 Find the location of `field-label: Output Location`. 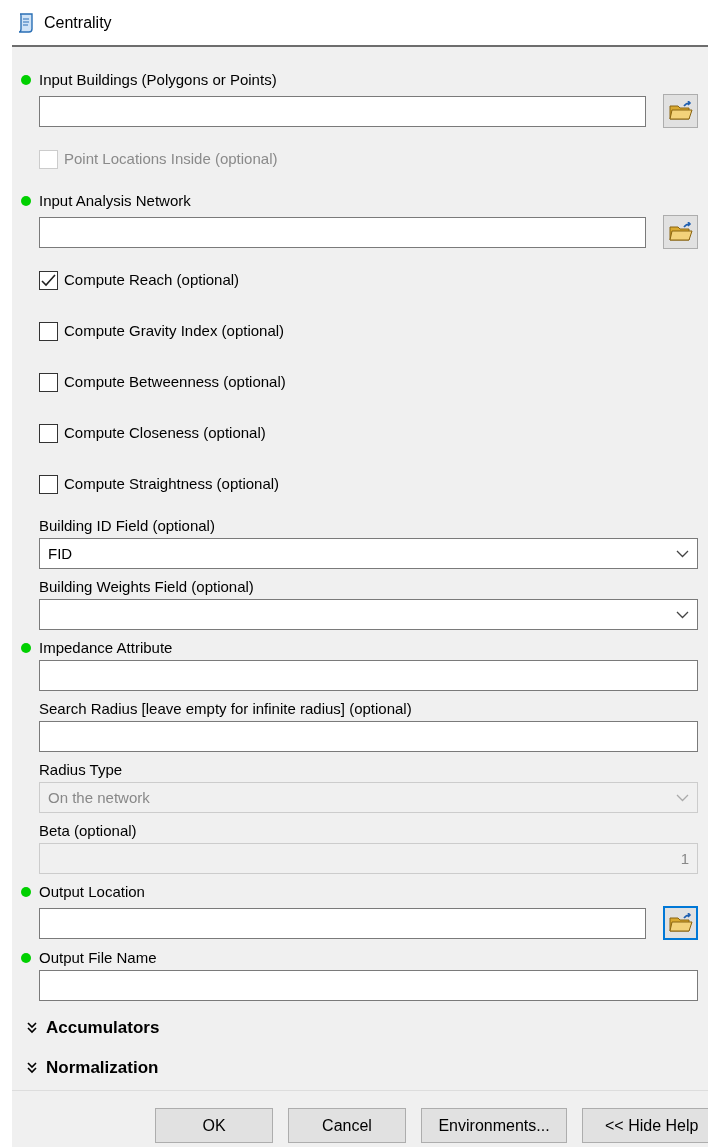

field-label: Output Location is located at coordinates (92, 892).